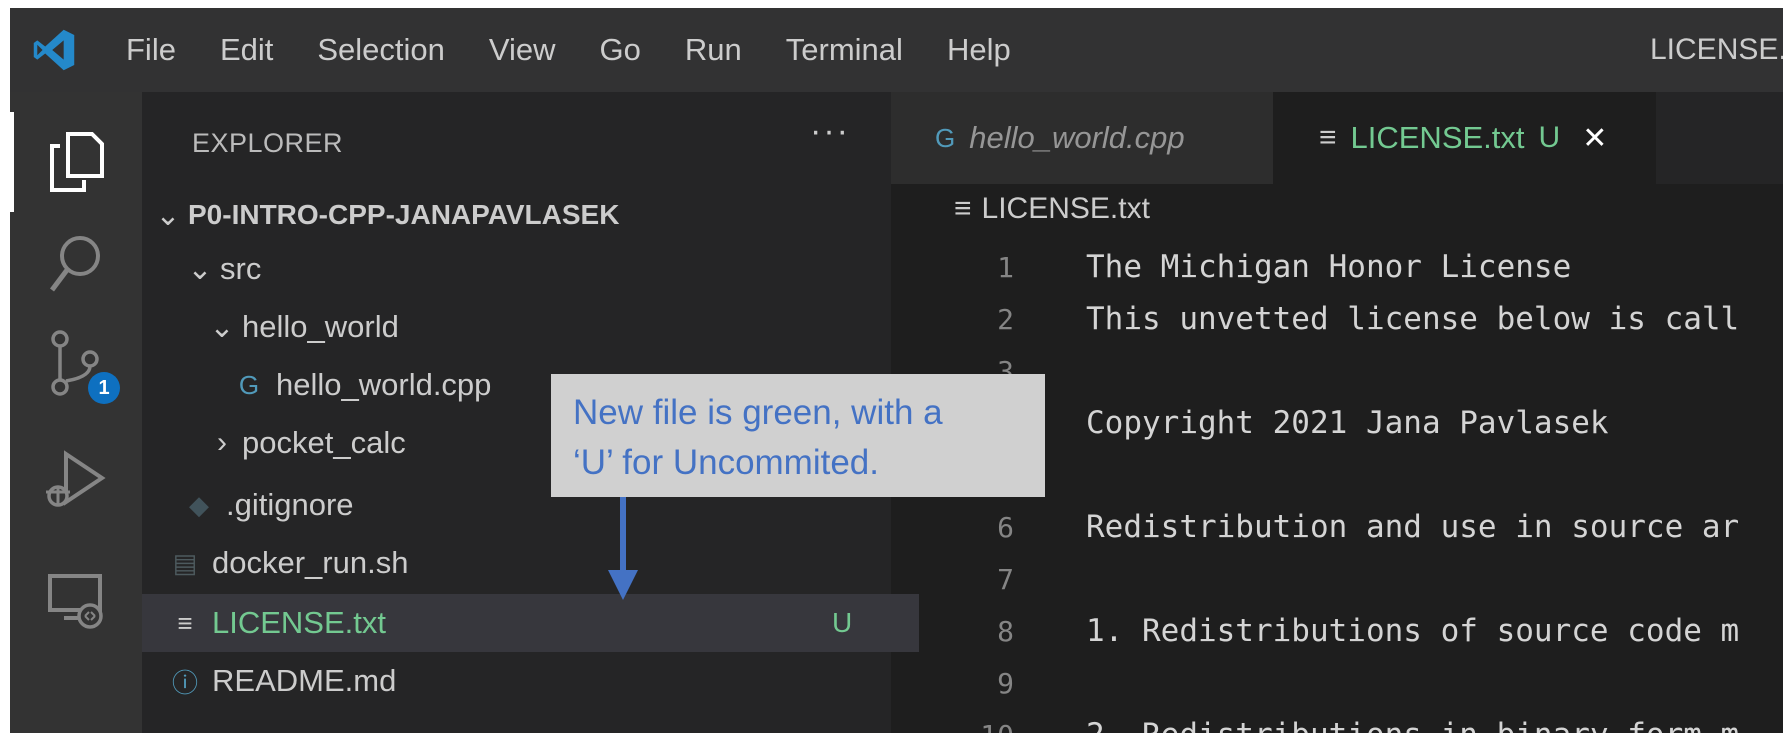 The height and width of the screenshot is (733, 1783). I want to click on source-control-button: 1, so click(78, 364).